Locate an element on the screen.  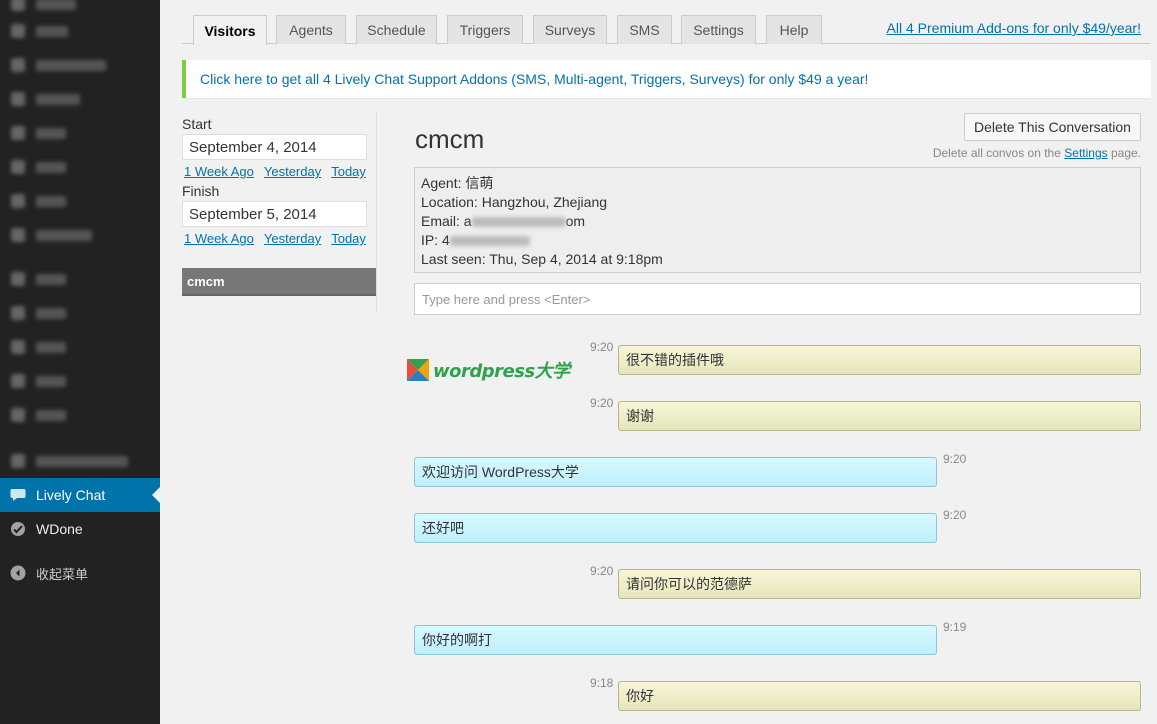
finish-week-ago-link: 1 Week Ago is located at coordinates (219, 238).